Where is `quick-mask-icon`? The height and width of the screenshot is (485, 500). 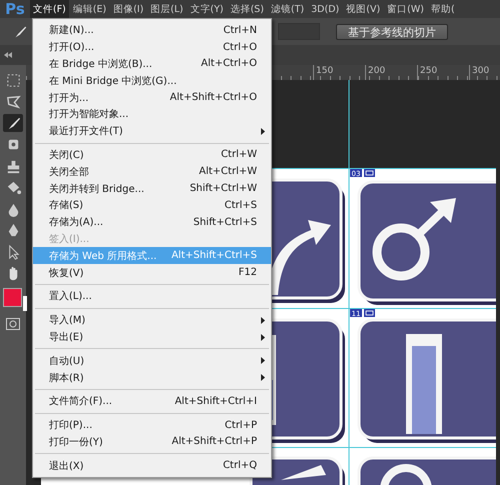
quick-mask-icon is located at coordinates (13, 324).